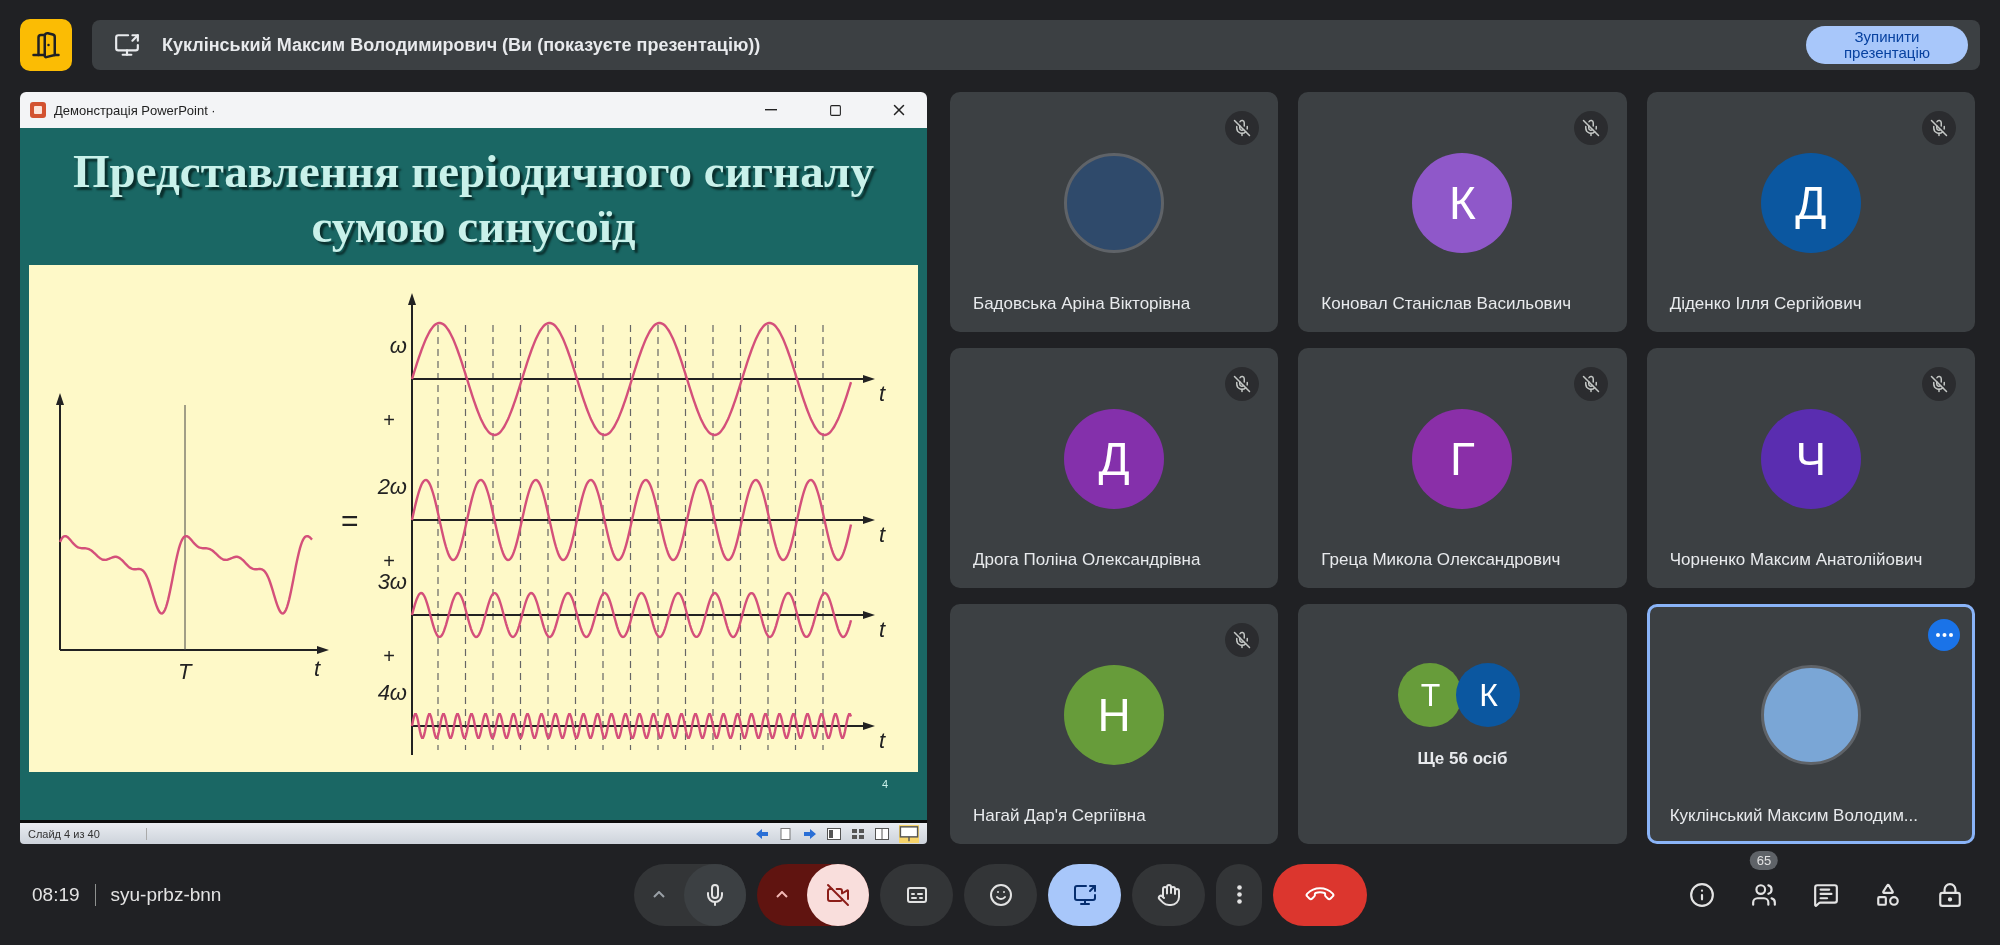  Describe the element at coordinates (1082, 304) in the screenshot. I see `participant-name: Бадовська Аріна Вікторівна` at that location.